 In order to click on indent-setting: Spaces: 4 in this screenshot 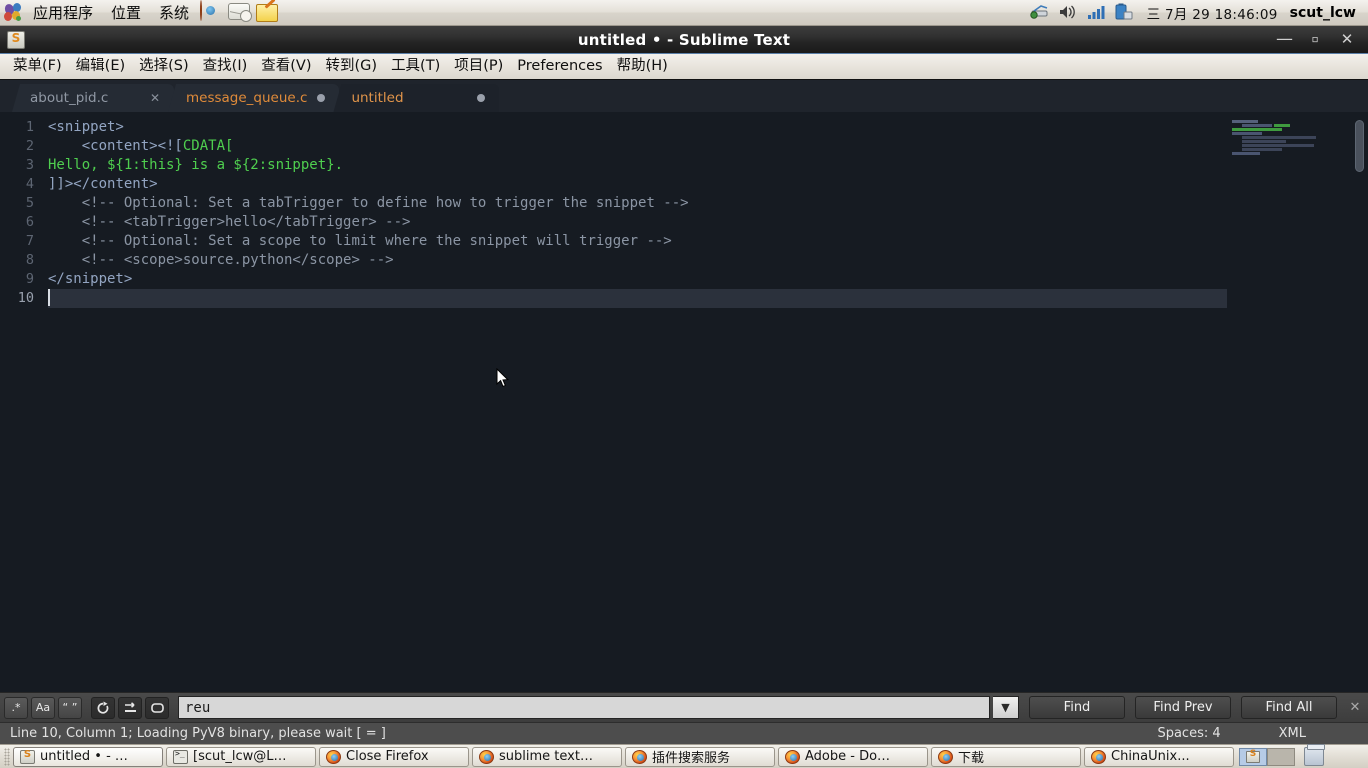, I will do `click(1188, 733)`.